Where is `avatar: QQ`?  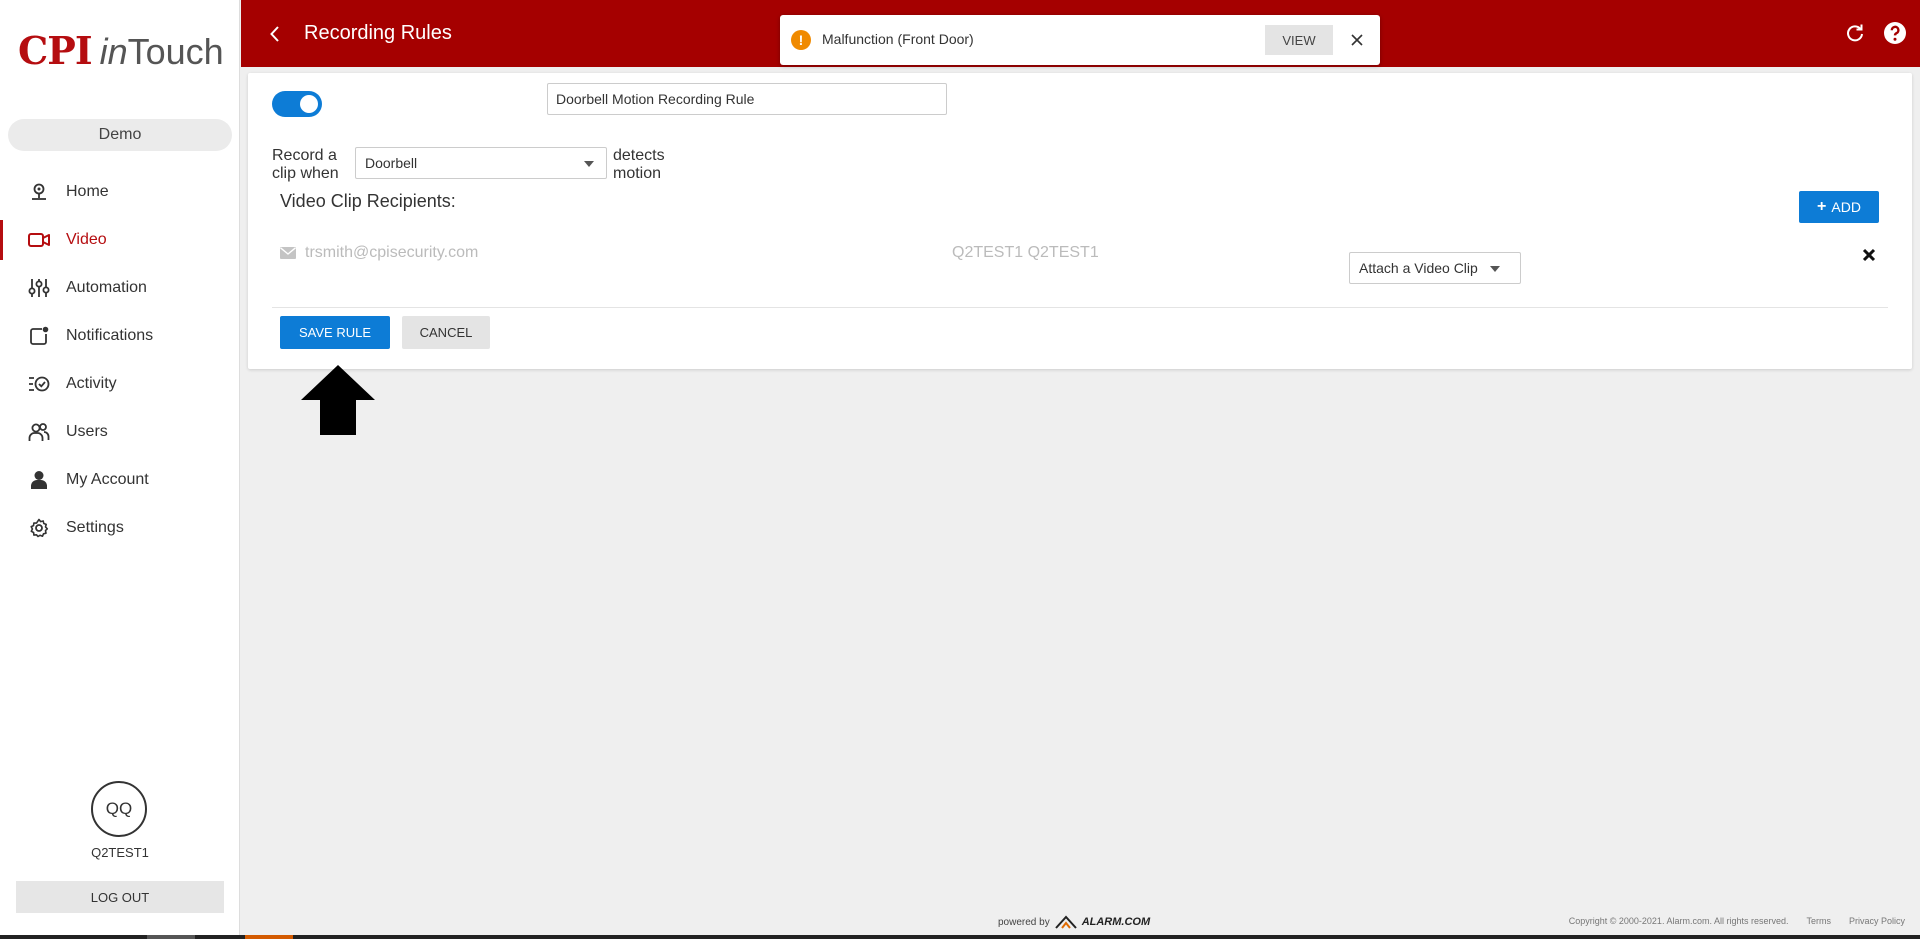 avatar: QQ is located at coordinates (119, 809).